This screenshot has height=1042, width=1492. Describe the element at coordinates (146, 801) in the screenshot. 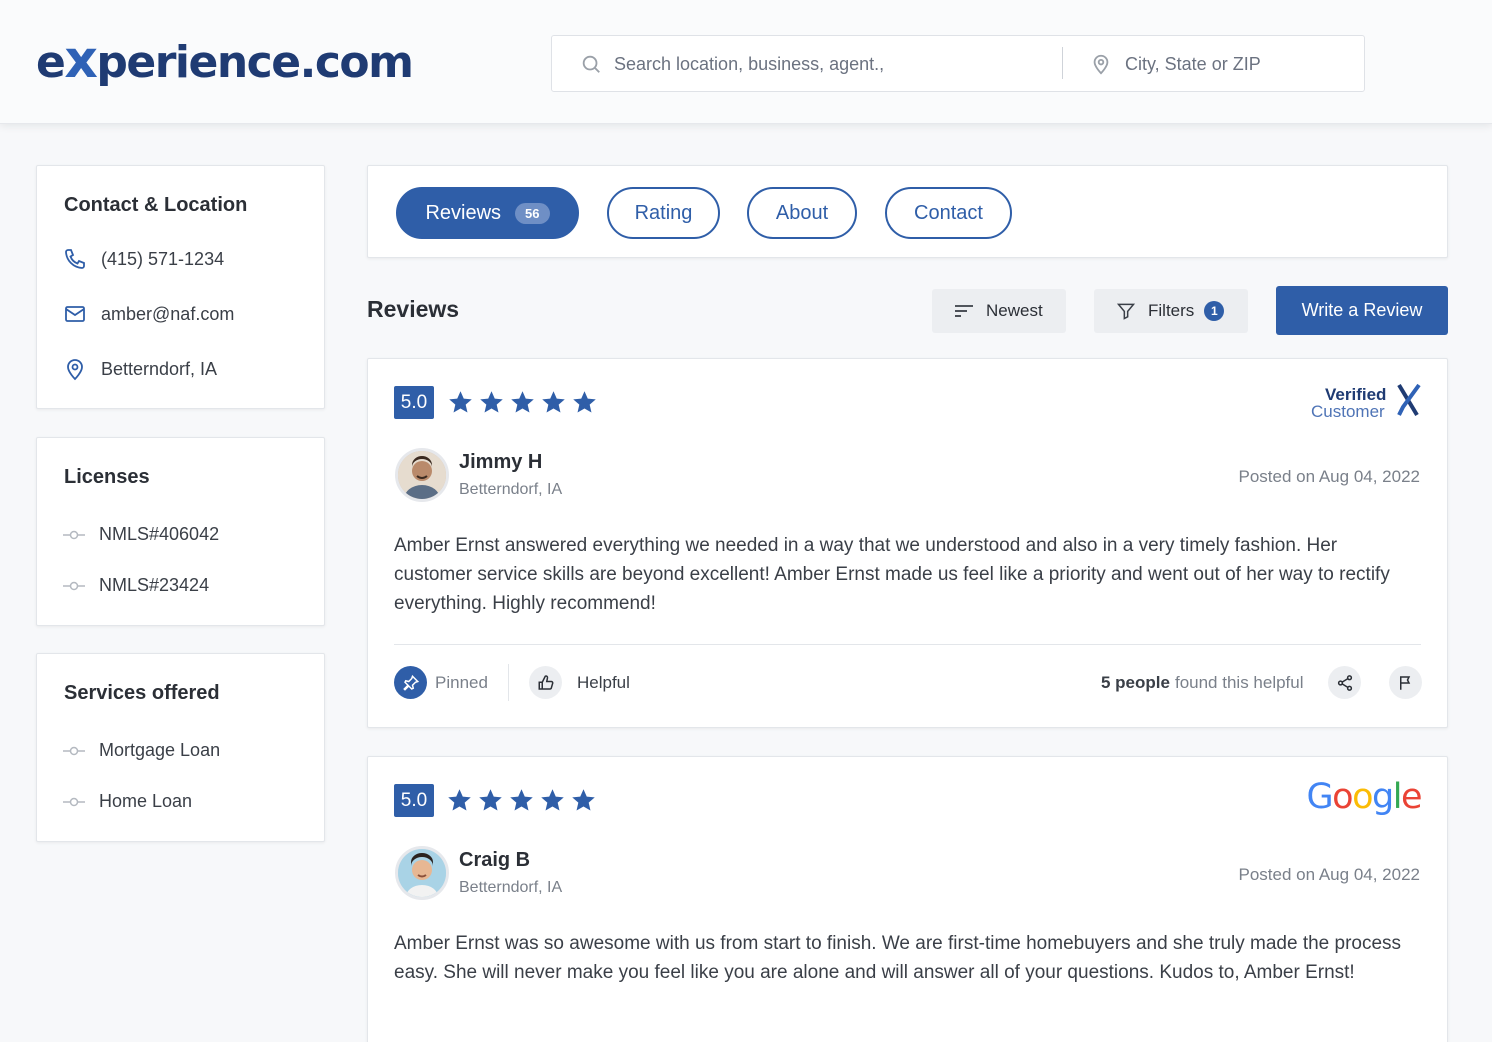

I see `service-text: Home Loan` at that location.